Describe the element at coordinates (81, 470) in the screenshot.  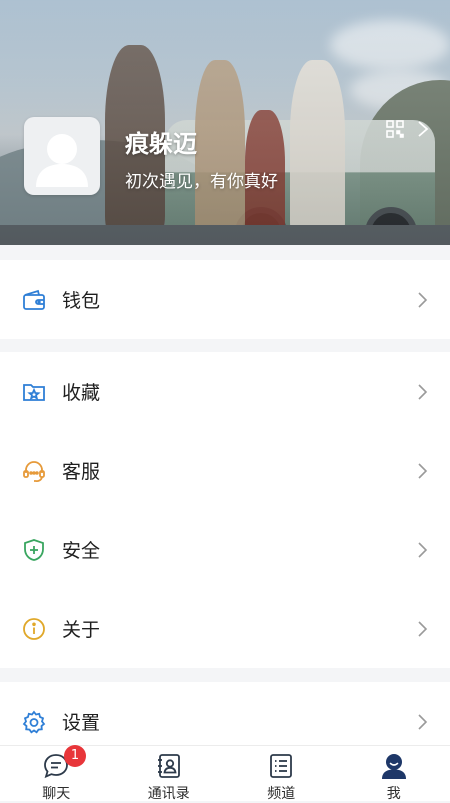
I see `menu-label: 客服` at that location.